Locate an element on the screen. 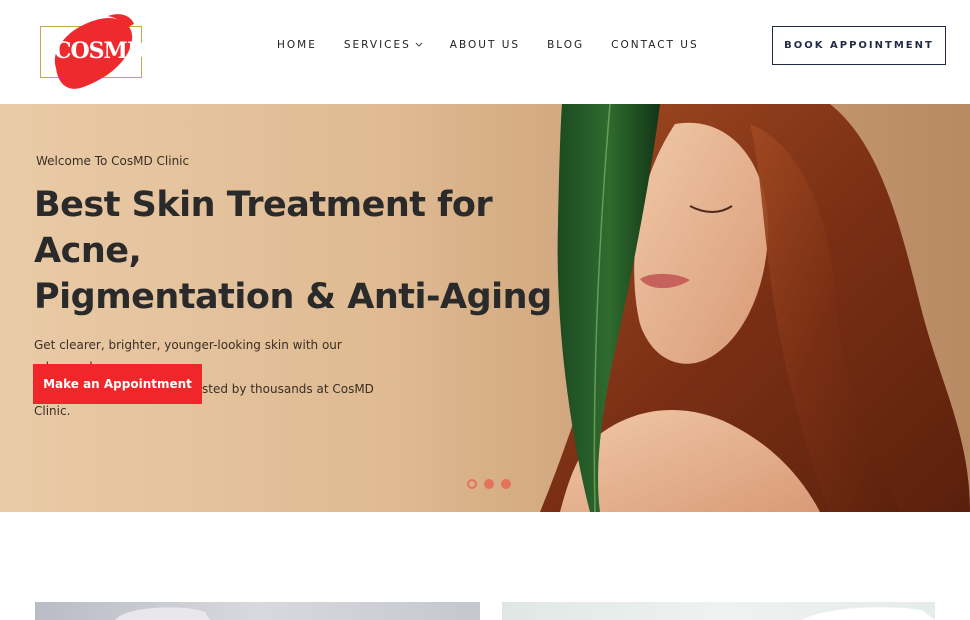 The width and height of the screenshot is (970, 620). chevron-down-icon is located at coordinates (419, 45).